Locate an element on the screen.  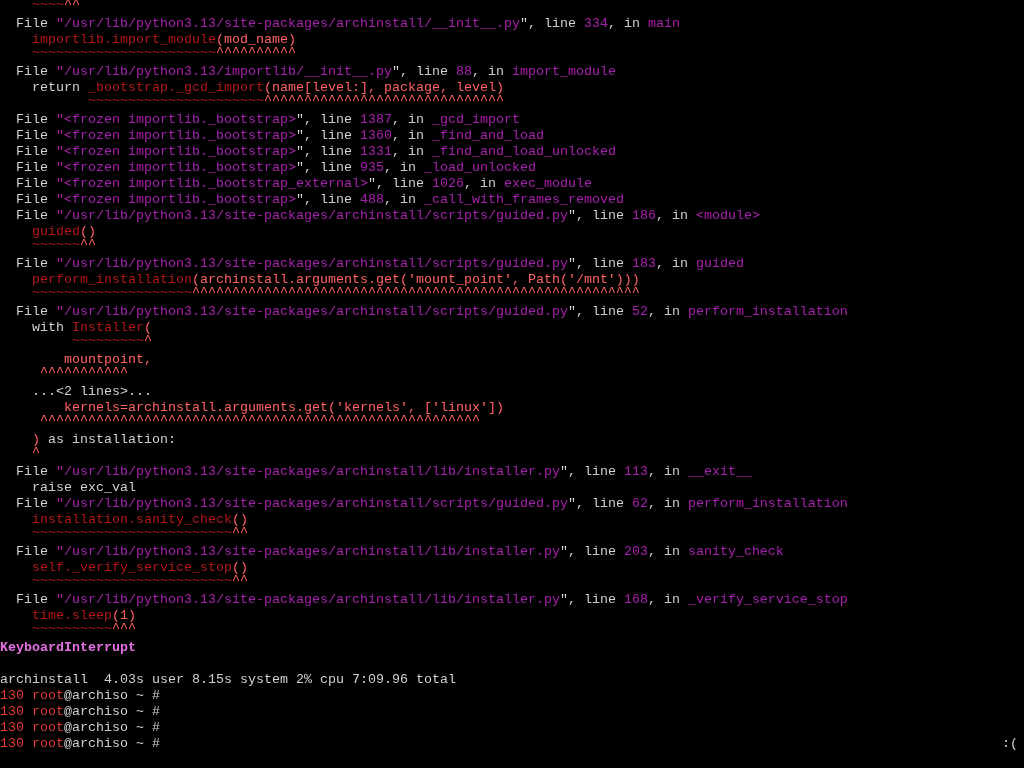
right-prompt: :( is located at coordinates (1010, 744).